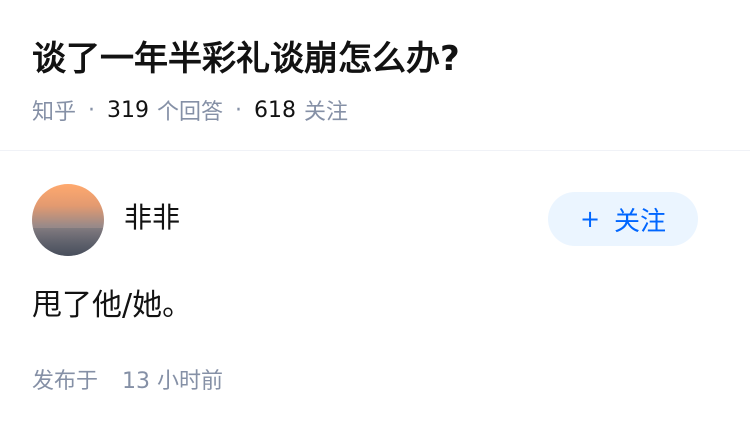 The image size is (750, 434). What do you see at coordinates (173, 381) in the screenshot?
I see `published-time: 13 小时前` at bounding box center [173, 381].